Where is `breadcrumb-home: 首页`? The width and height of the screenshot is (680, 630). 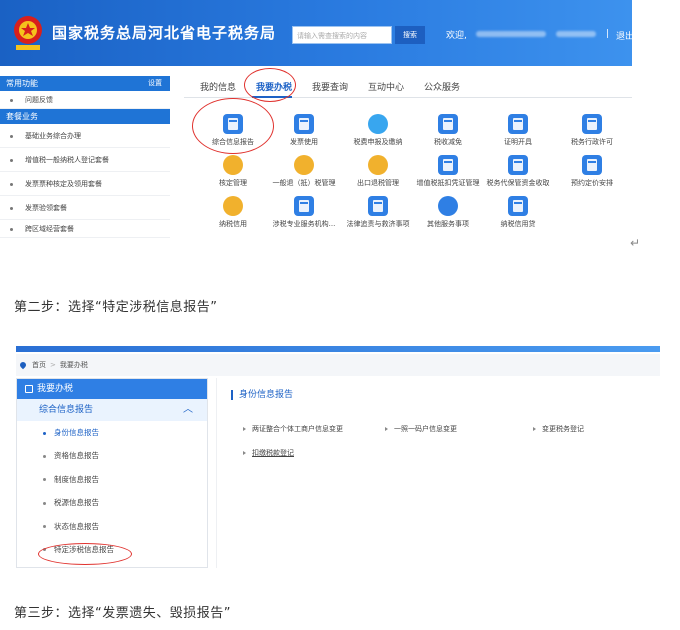 breadcrumb-home: 首页 is located at coordinates (39, 365).